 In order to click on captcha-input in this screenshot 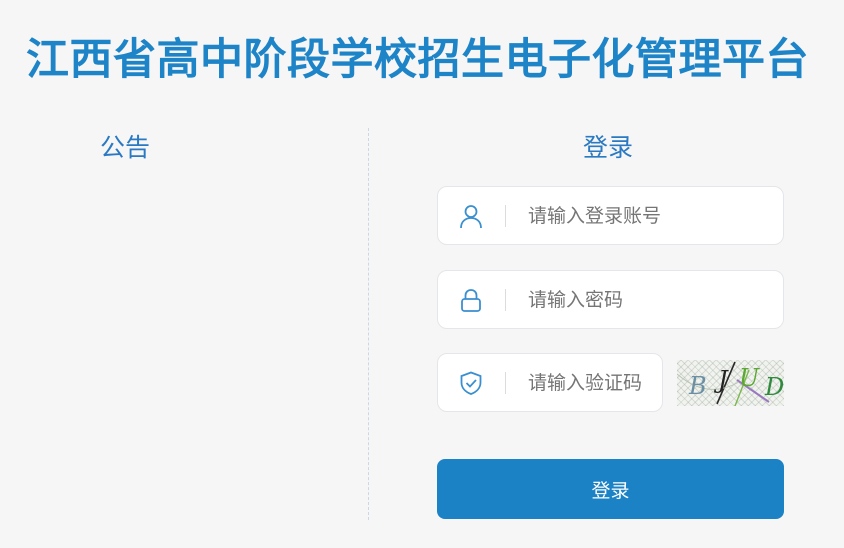, I will do `click(590, 383)`.